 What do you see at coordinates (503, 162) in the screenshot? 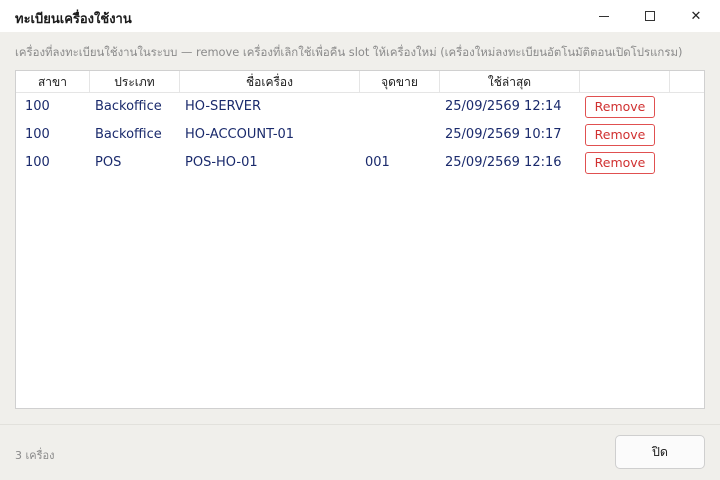
I see `cell-last-used: 25/09/2569 12:16` at bounding box center [503, 162].